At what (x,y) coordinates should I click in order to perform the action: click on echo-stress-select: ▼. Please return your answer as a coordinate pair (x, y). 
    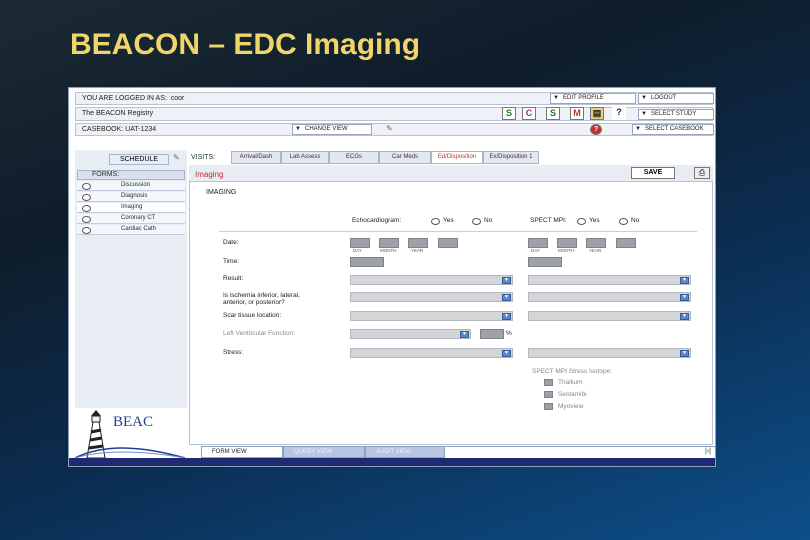
    Looking at the image, I should click on (431, 353).